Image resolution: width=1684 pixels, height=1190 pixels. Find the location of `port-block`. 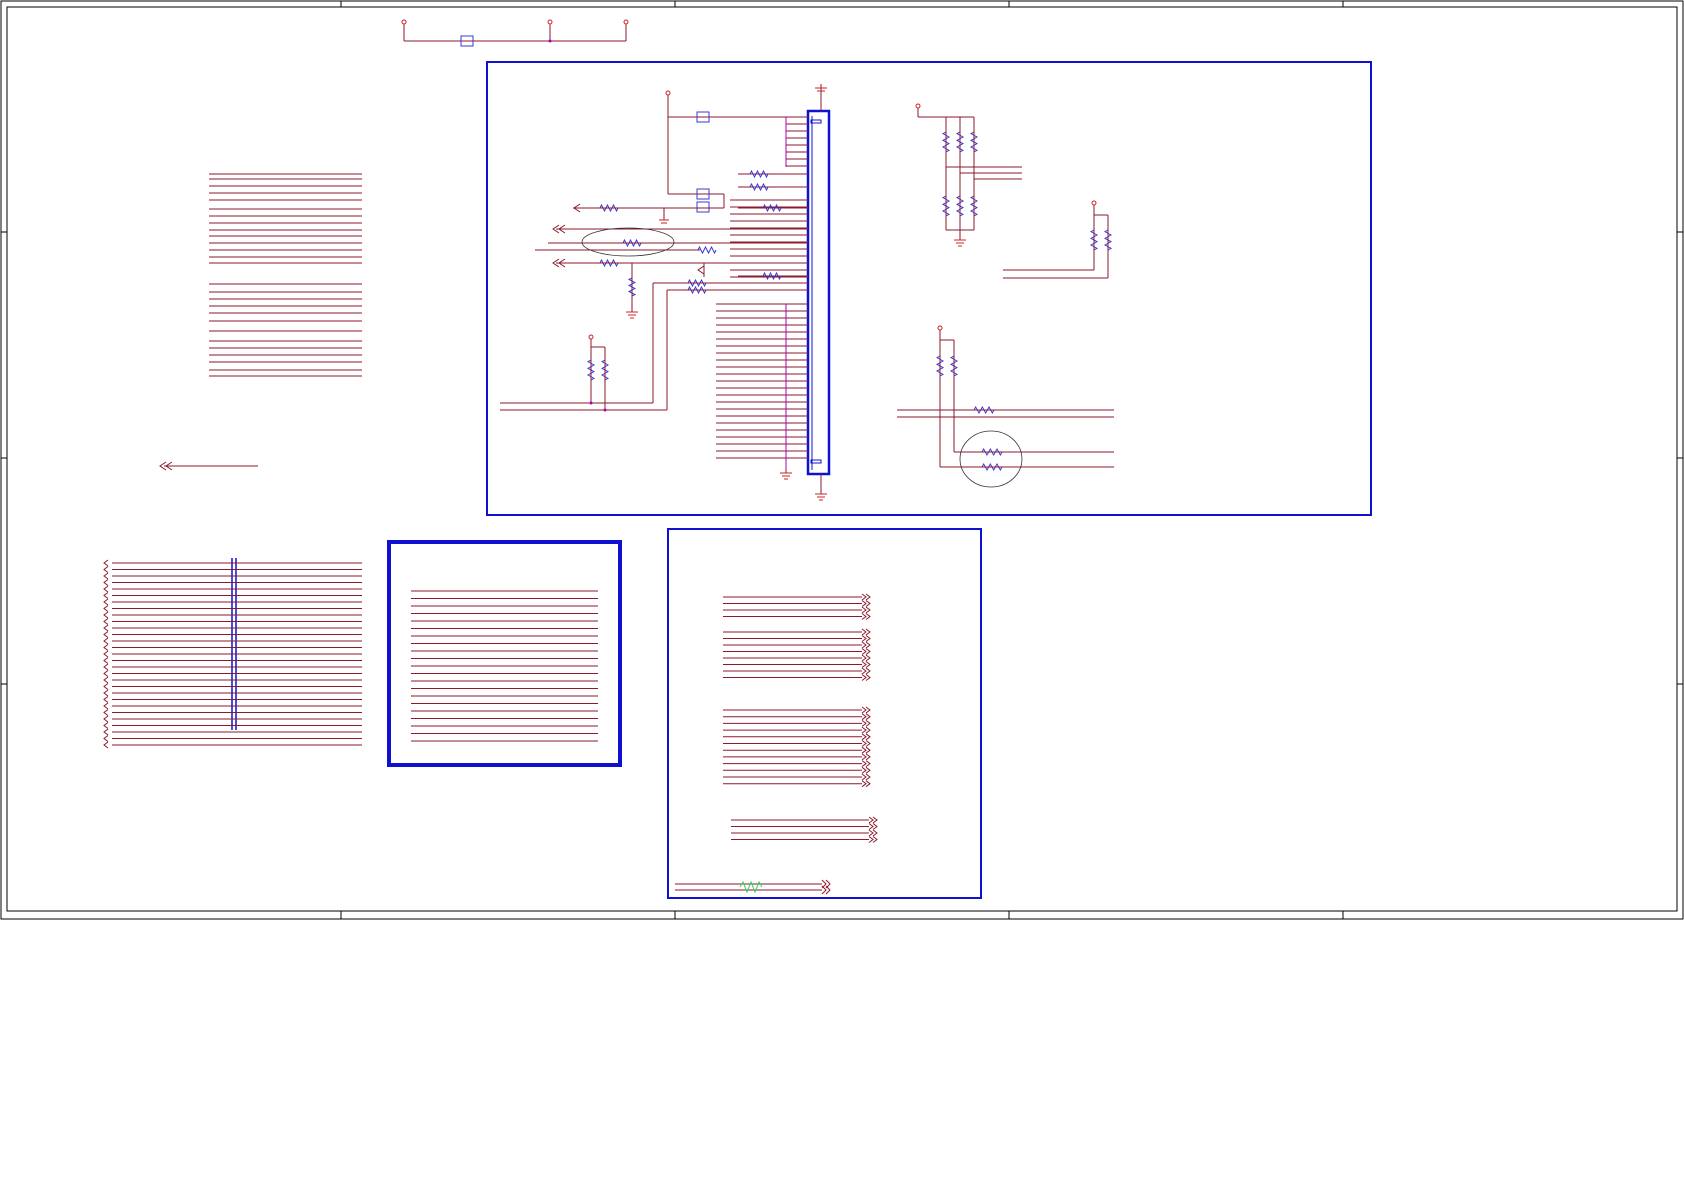

port-block is located at coordinates (824, 713).